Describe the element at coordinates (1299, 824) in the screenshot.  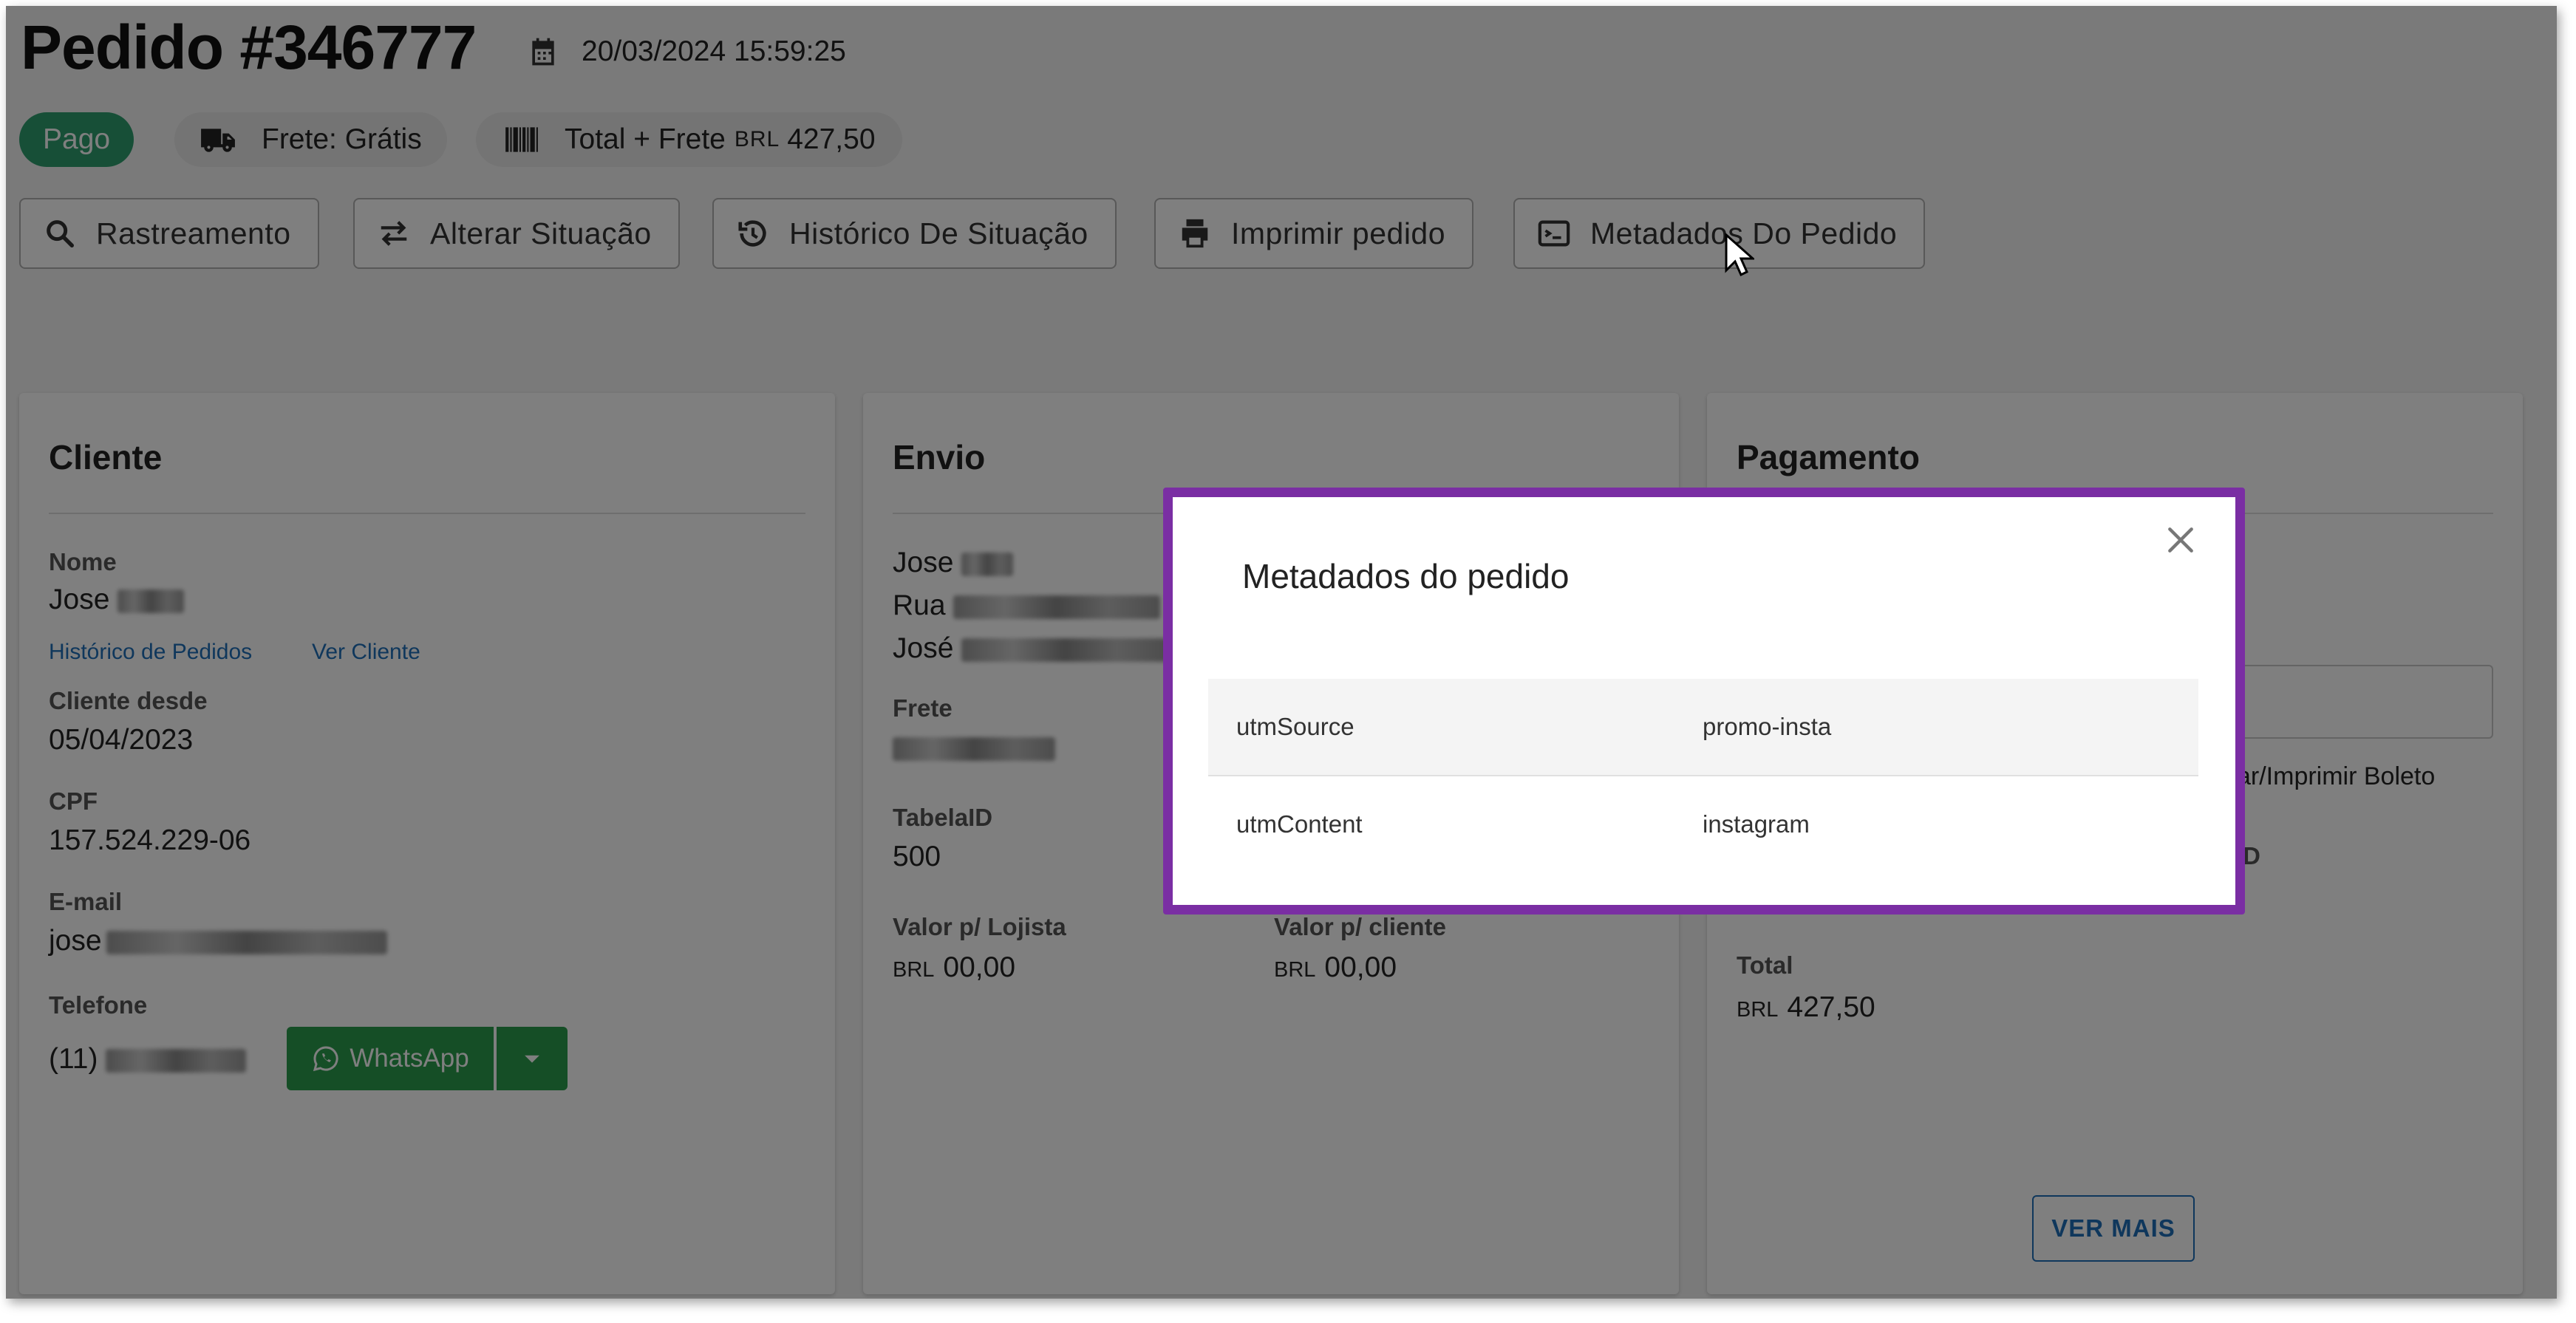
I see `metadata-key: utmContent` at that location.